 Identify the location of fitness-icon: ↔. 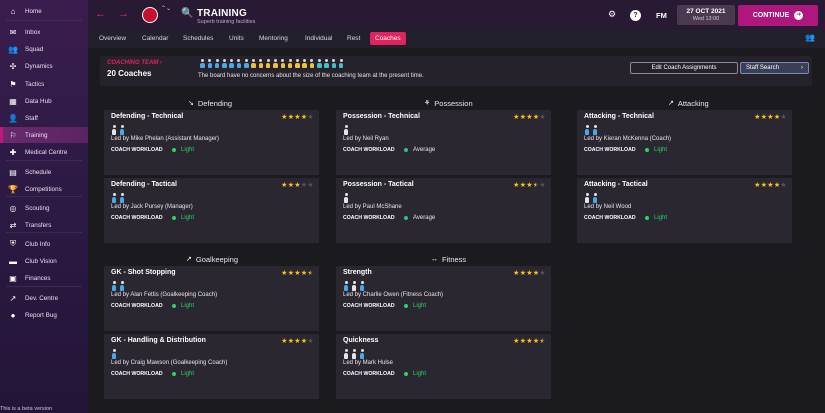
(434, 259).